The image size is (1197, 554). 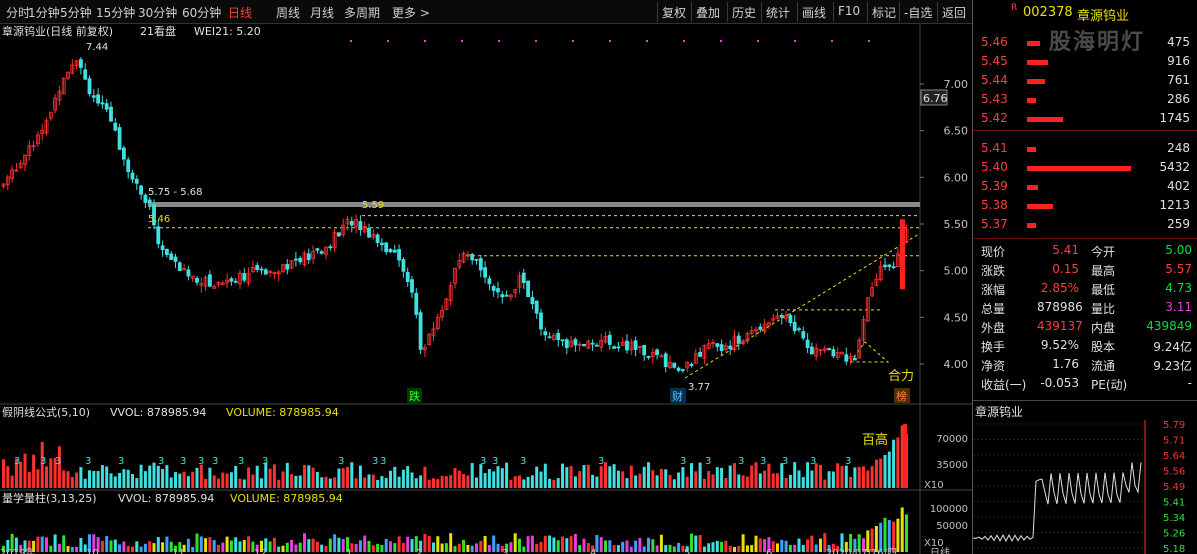 I want to click on bang-label: 榜, so click(x=901, y=396).